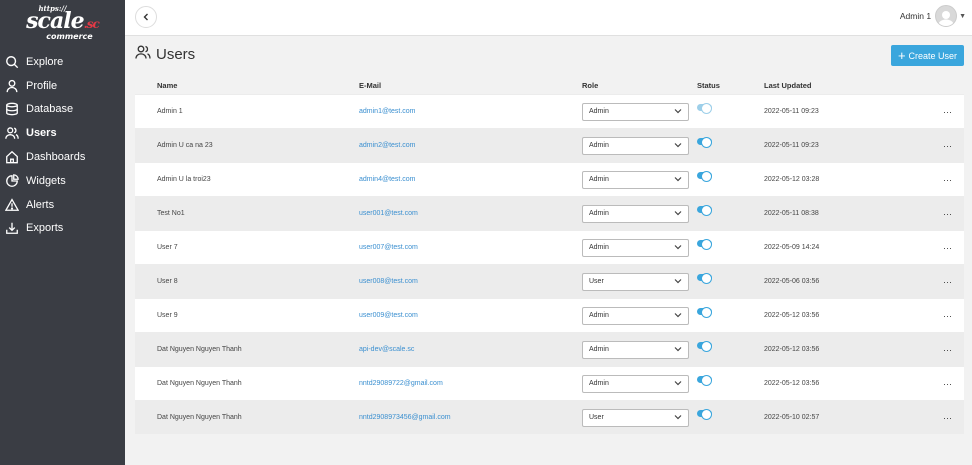 The image size is (972, 465). What do you see at coordinates (40, 204) in the screenshot?
I see `sidebar-item-label: Alerts` at bounding box center [40, 204].